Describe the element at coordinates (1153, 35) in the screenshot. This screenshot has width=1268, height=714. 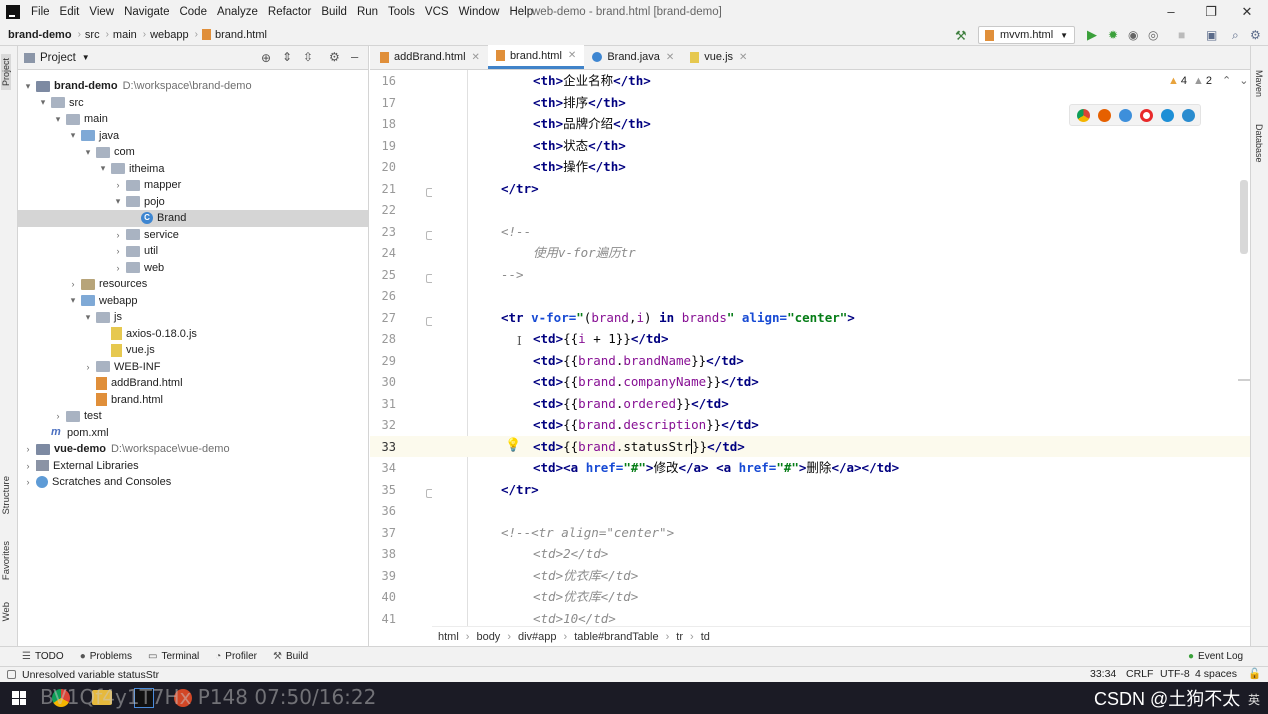
I see `profile-icon: ◎` at that location.